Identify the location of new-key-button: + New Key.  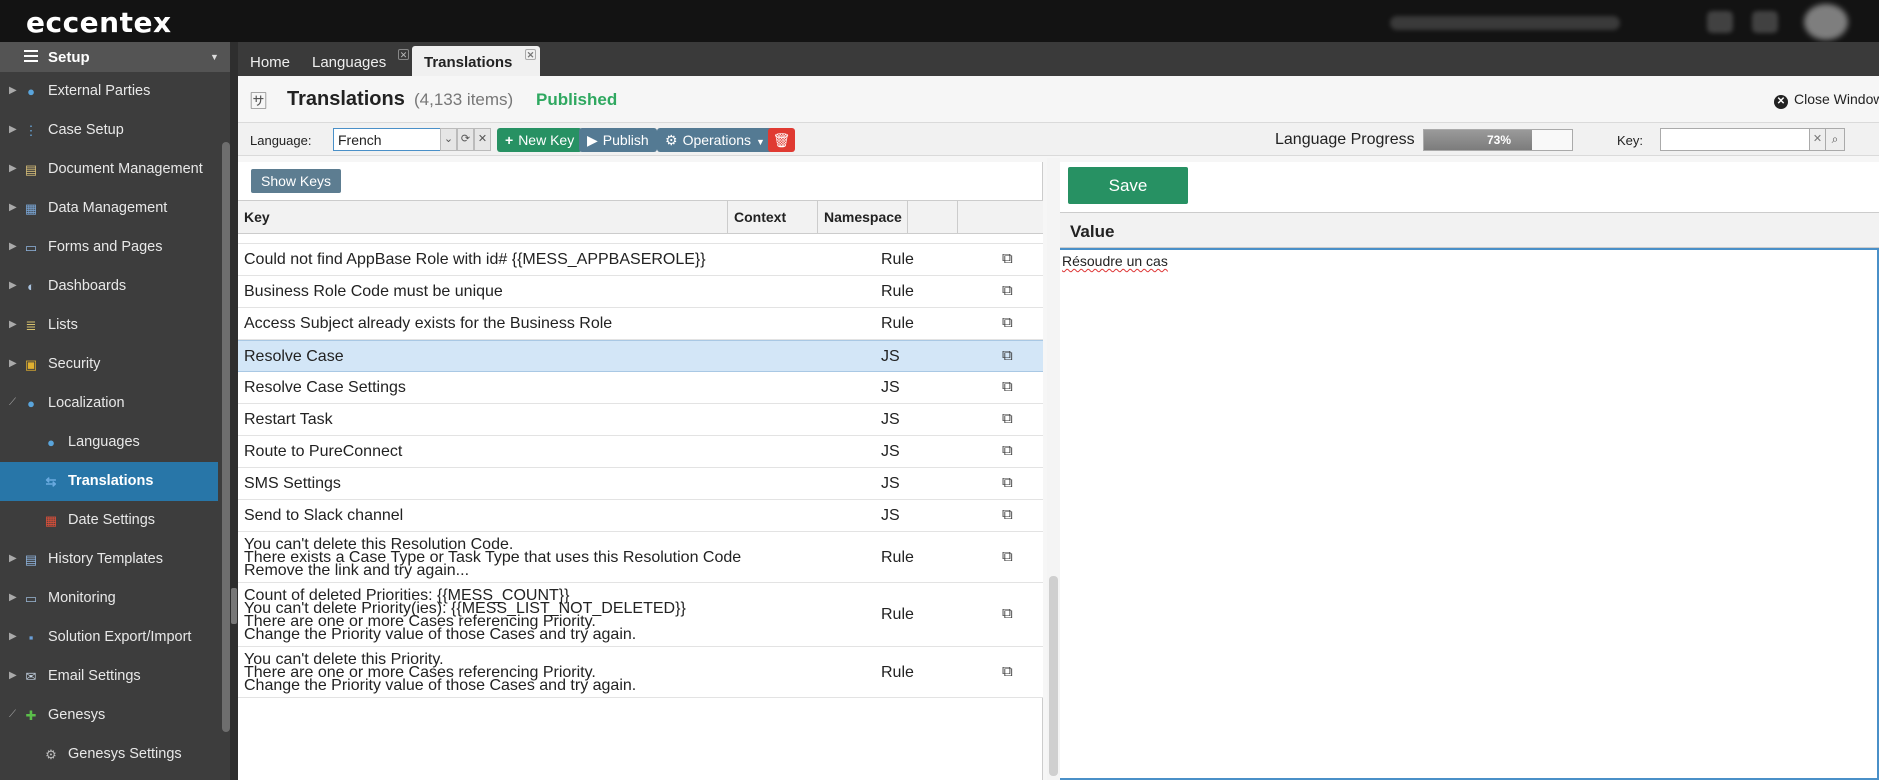
(540, 140).